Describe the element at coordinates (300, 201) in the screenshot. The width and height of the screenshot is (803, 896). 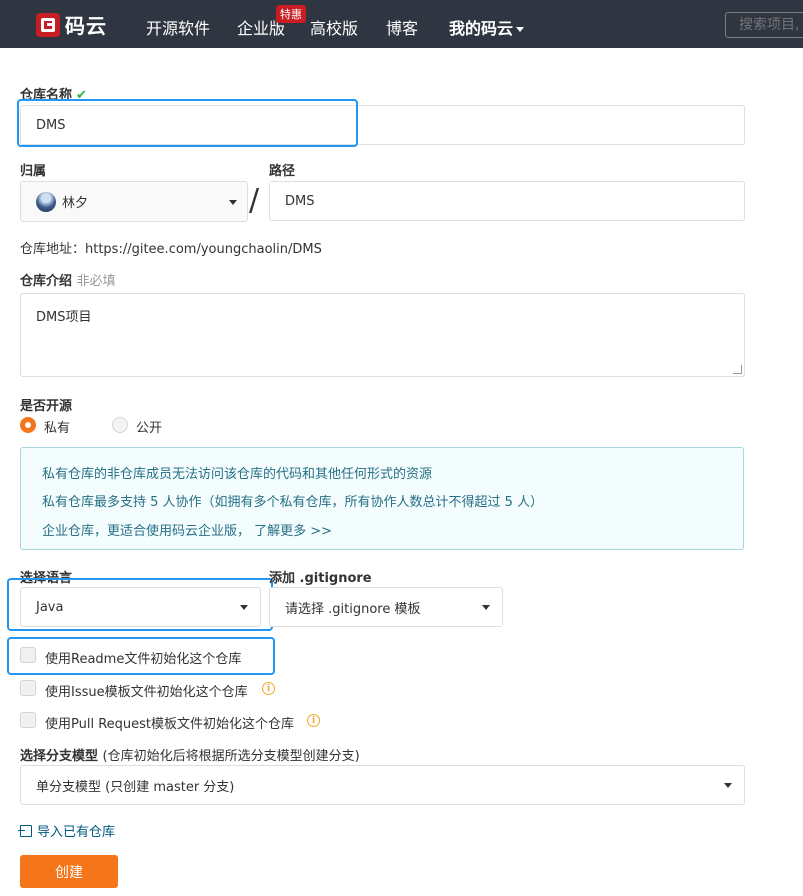
I see `path-value: DMS` at that location.